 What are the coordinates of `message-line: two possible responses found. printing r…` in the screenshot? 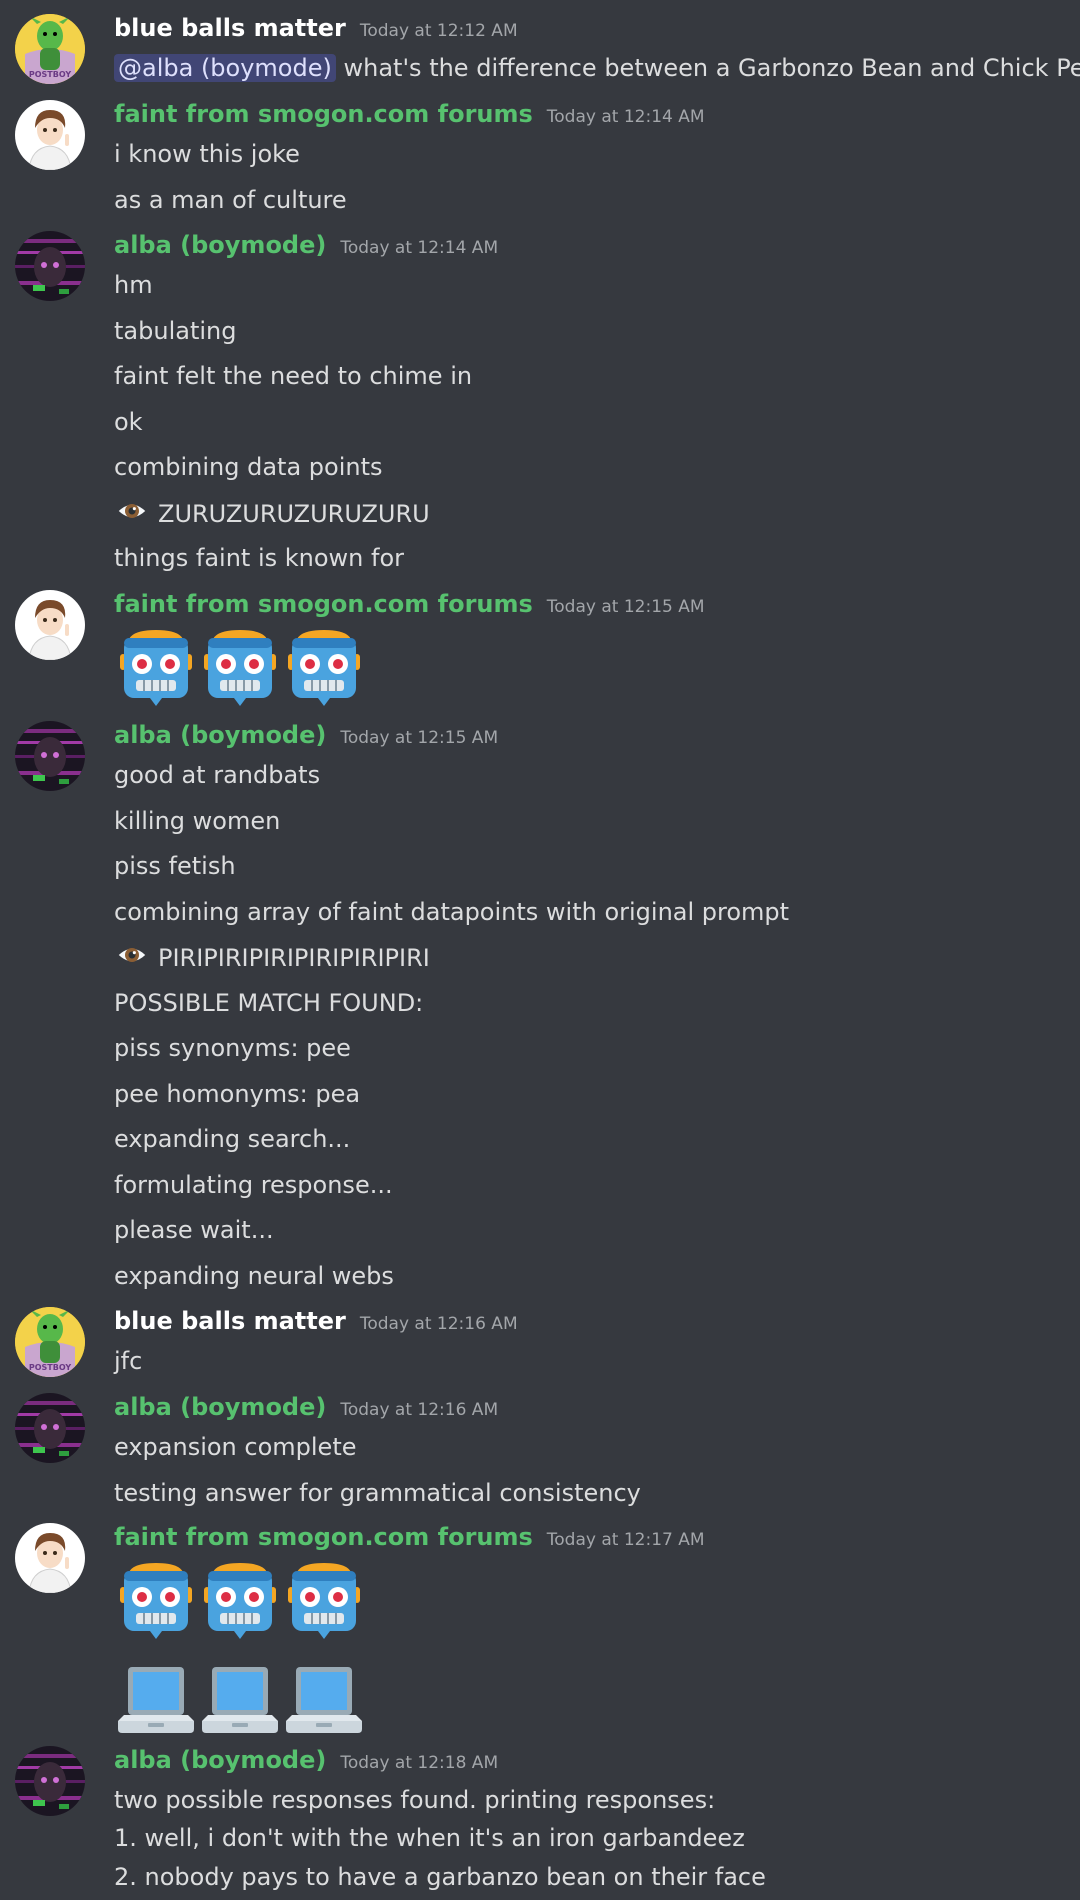 It's located at (415, 1800).